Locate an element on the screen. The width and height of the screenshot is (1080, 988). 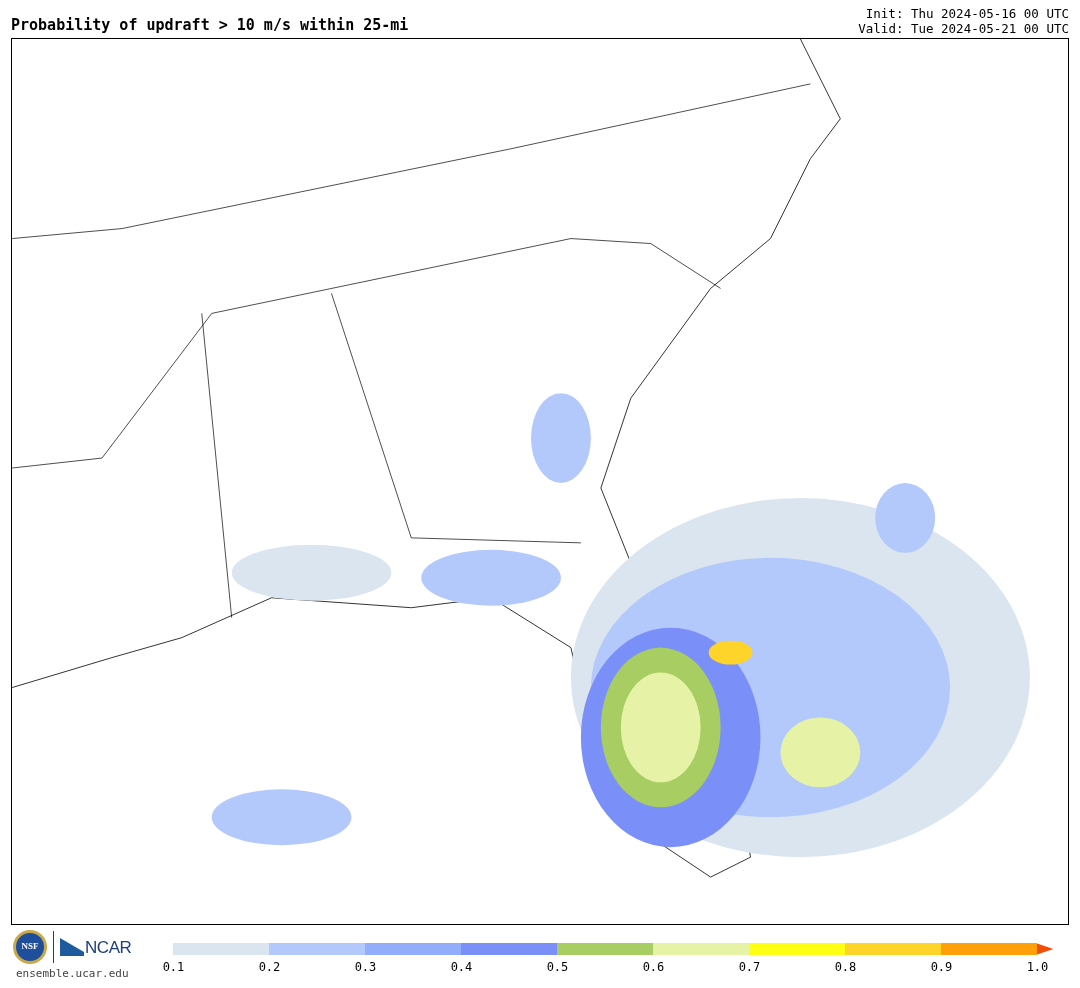
tick-label: 0.7 is located at coordinates (749, 967).